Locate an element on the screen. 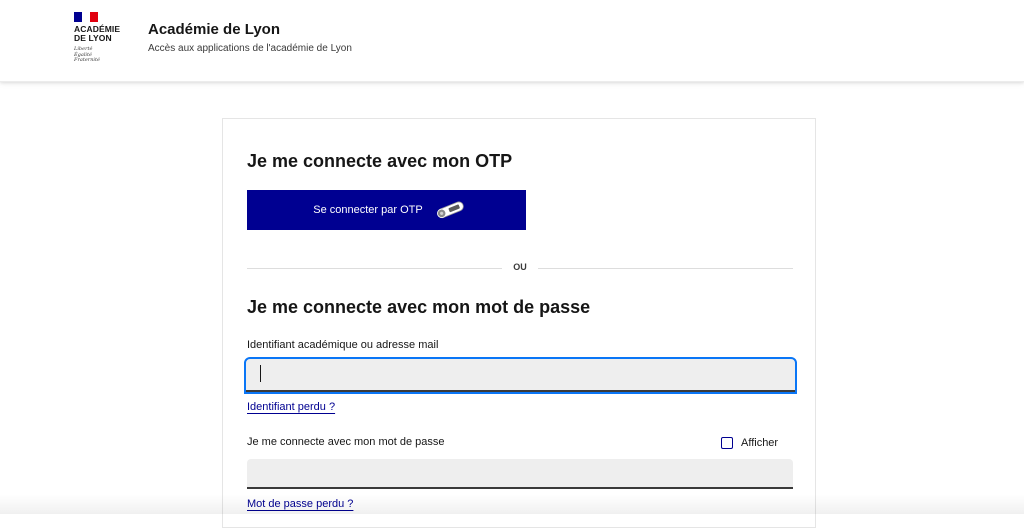 This screenshot has width=1024, height=528. separator-line is located at coordinates (665, 268).